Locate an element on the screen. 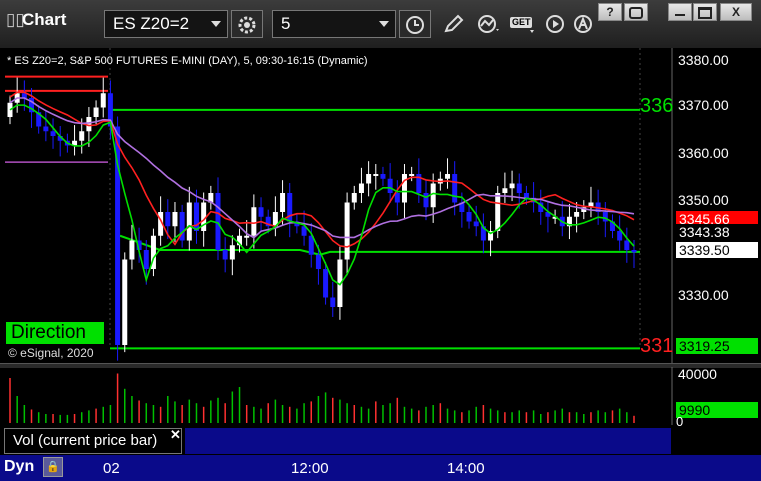 The height and width of the screenshot is (481, 761). studies-icon is located at coordinates (488, 24).